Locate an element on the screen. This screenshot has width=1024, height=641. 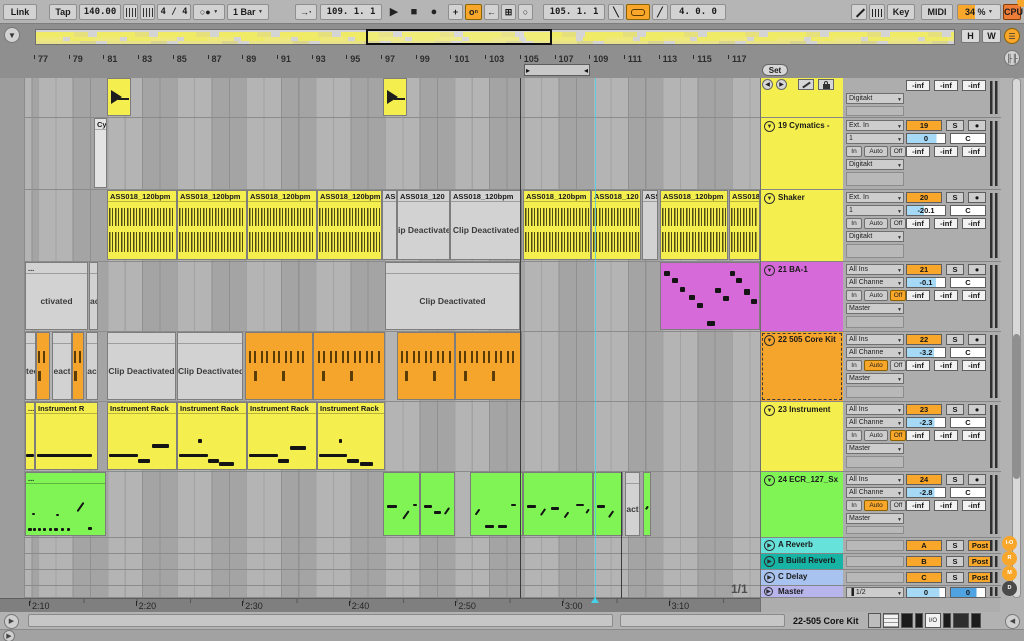
re-enable-automation-button: ○ is located at coordinates (525, 12).